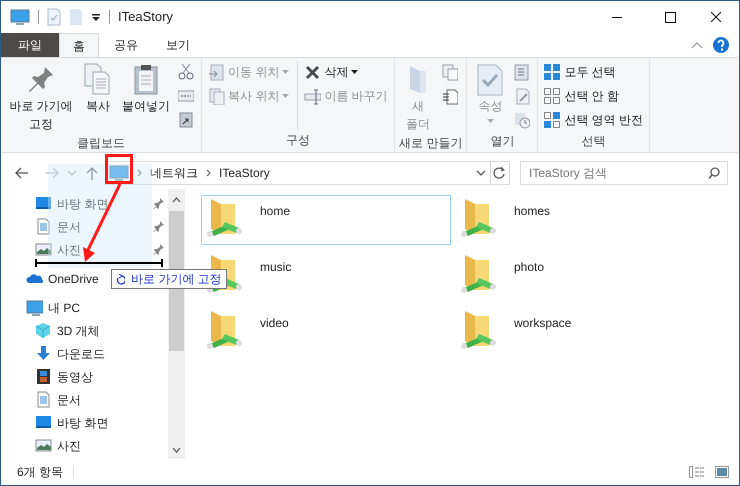 The height and width of the screenshot is (486, 740). What do you see at coordinates (430, 143) in the screenshot?
I see `ribbon-group-label: 새로 만들기` at bounding box center [430, 143].